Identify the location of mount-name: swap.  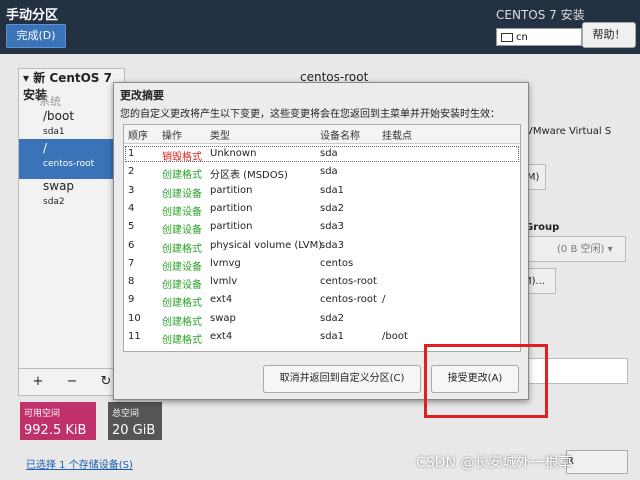
(59, 186).